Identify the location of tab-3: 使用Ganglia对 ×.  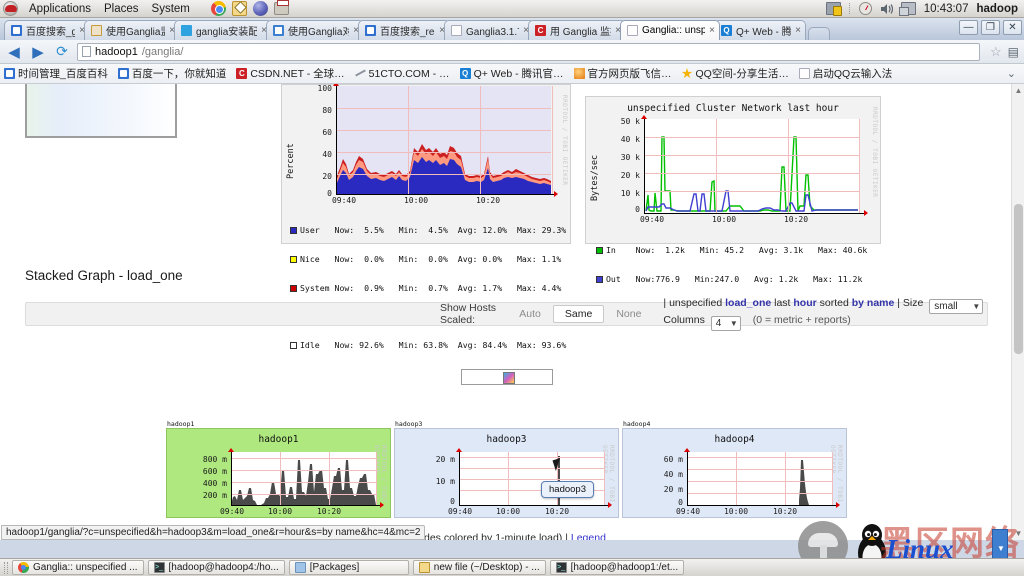
(315, 30).